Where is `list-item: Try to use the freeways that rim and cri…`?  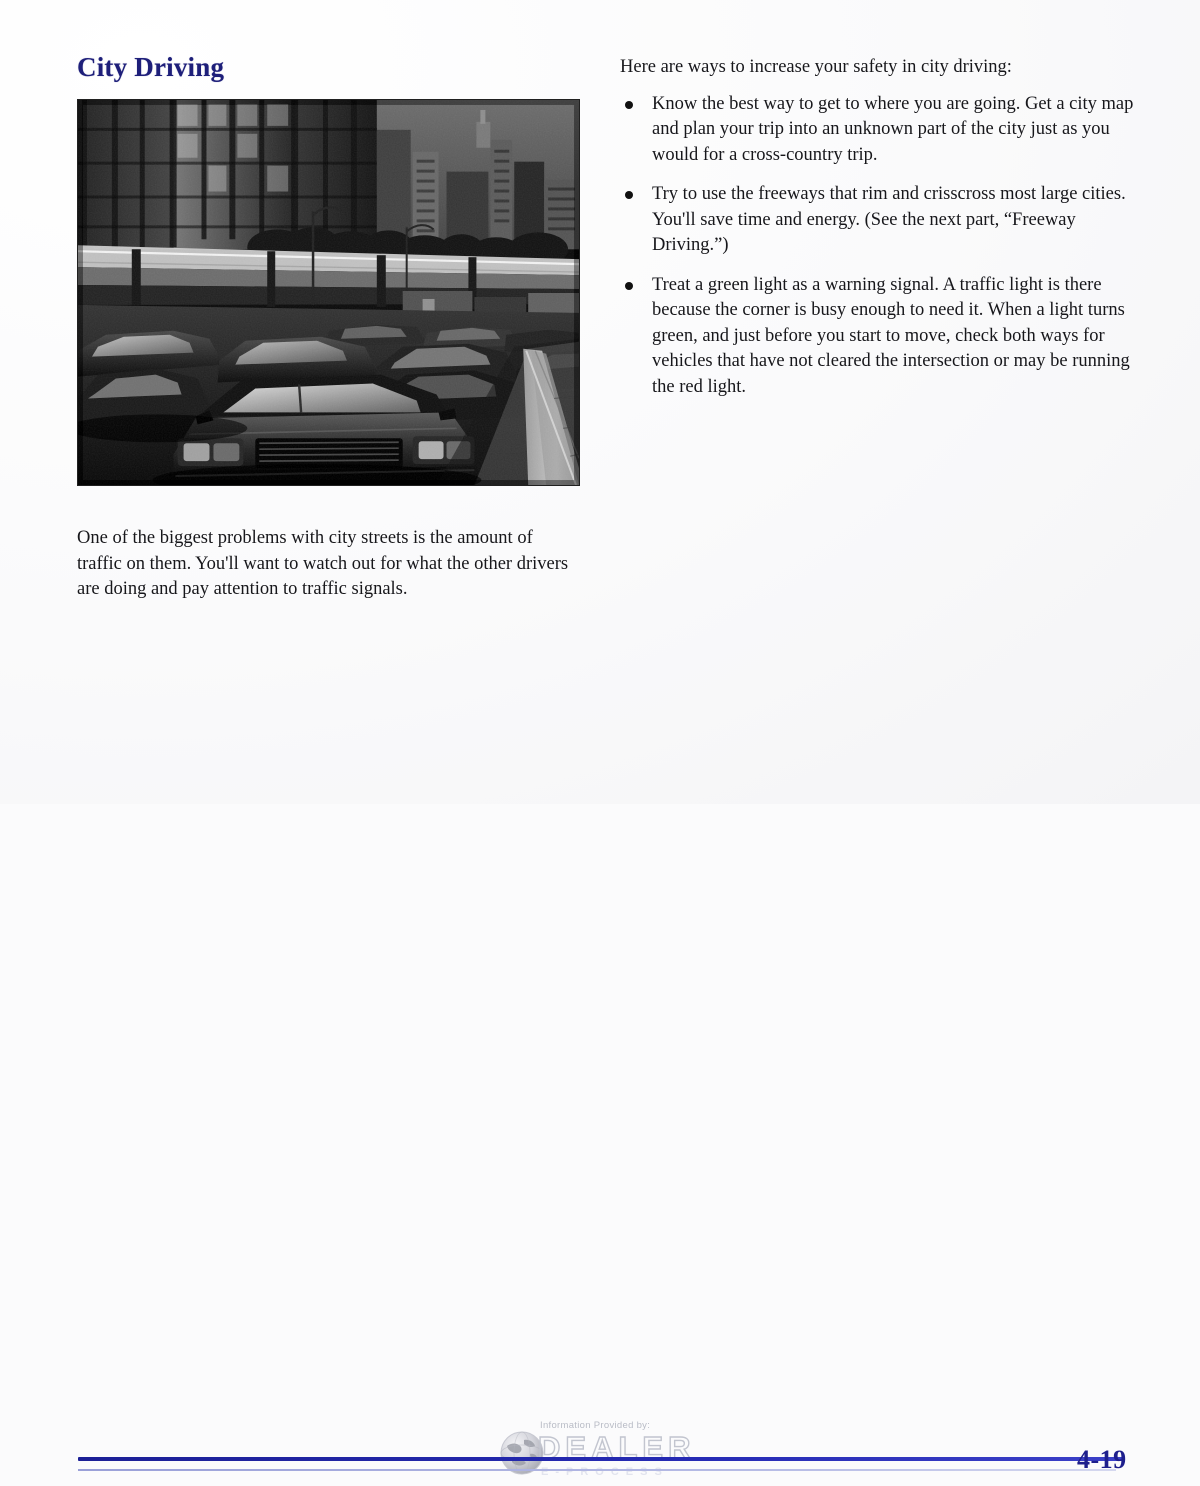 list-item: Try to use the freeways that rim and cri… is located at coordinates (877, 220).